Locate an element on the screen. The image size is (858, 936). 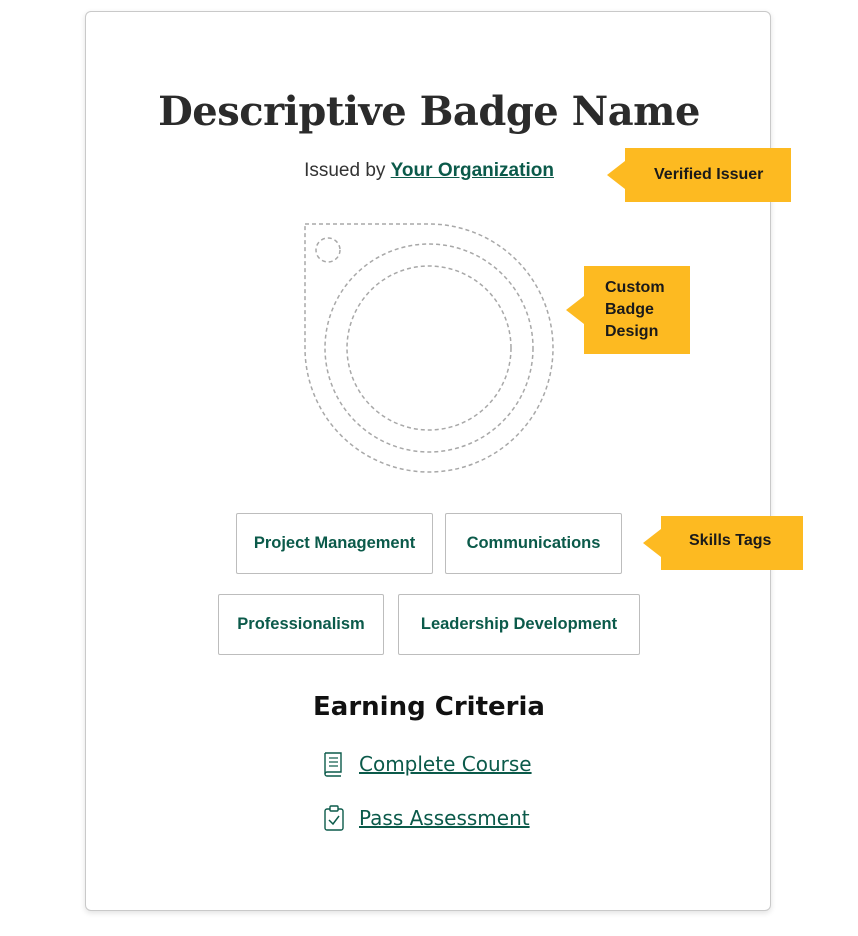
skill-tag-leadership-development: Leadership Development is located at coordinates (519, 624).